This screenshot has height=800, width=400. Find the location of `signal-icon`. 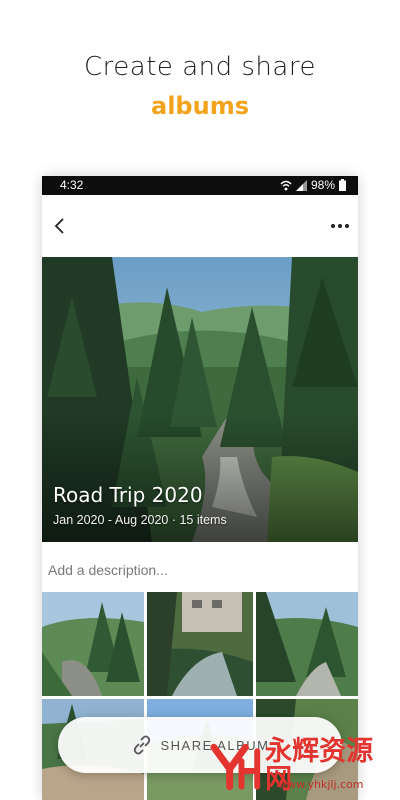

signal-icon is located at coordinates (301, 185).